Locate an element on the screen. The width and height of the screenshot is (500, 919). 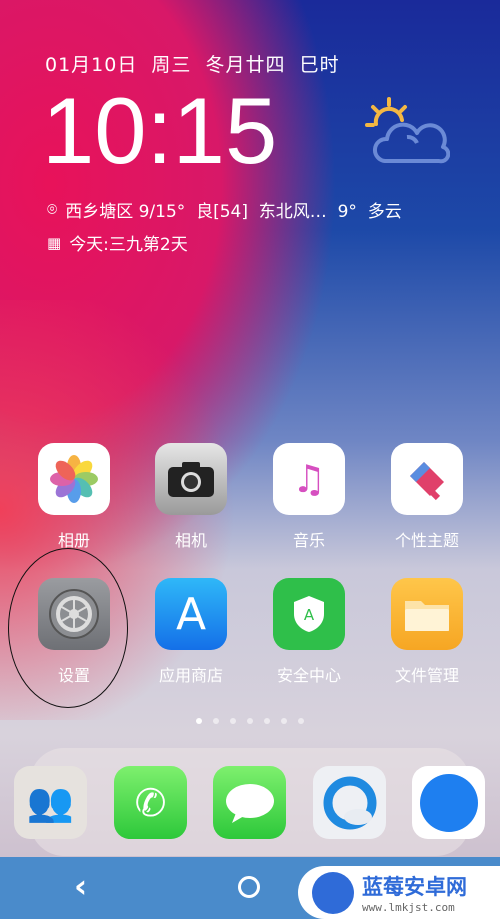
qq-browser-icon is located at coordinates (349, 802).